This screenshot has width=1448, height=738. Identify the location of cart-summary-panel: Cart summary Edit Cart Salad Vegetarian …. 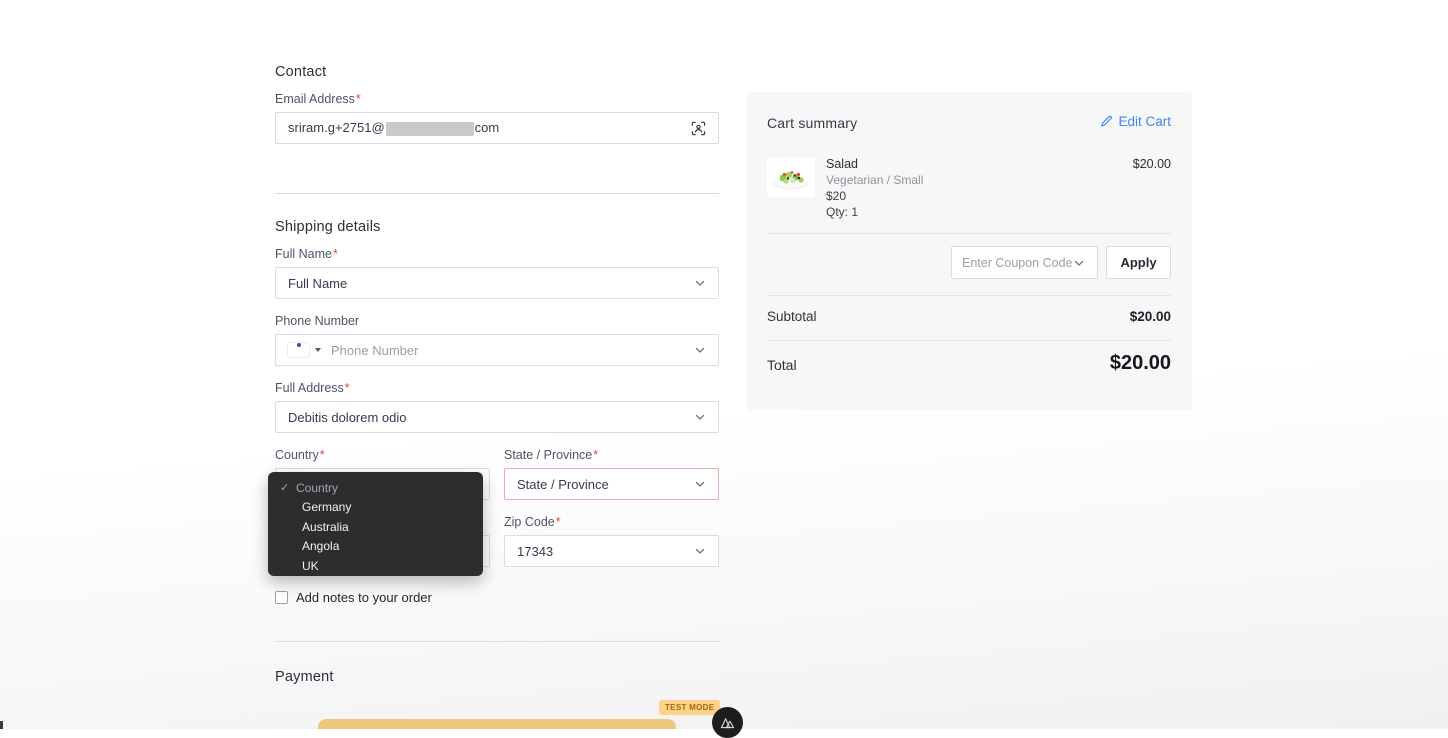
(969, 251).